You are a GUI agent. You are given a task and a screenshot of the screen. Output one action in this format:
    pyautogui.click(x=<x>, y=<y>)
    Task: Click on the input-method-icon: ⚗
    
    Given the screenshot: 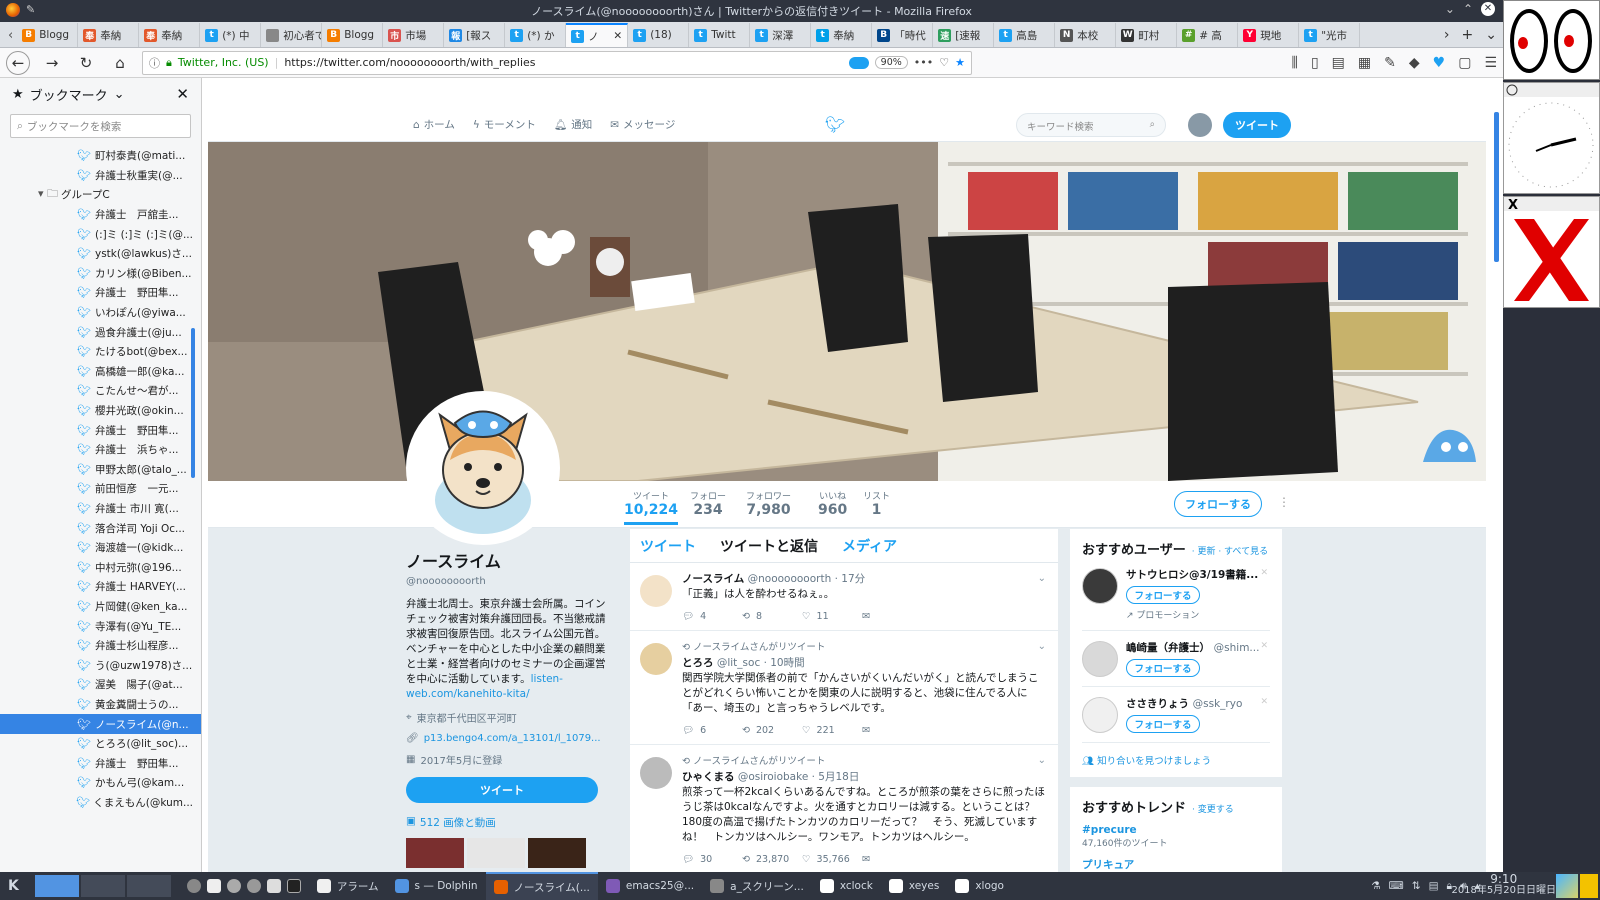 What is the action you would take?
    pyautogui.click(x=1375, y=886)
    